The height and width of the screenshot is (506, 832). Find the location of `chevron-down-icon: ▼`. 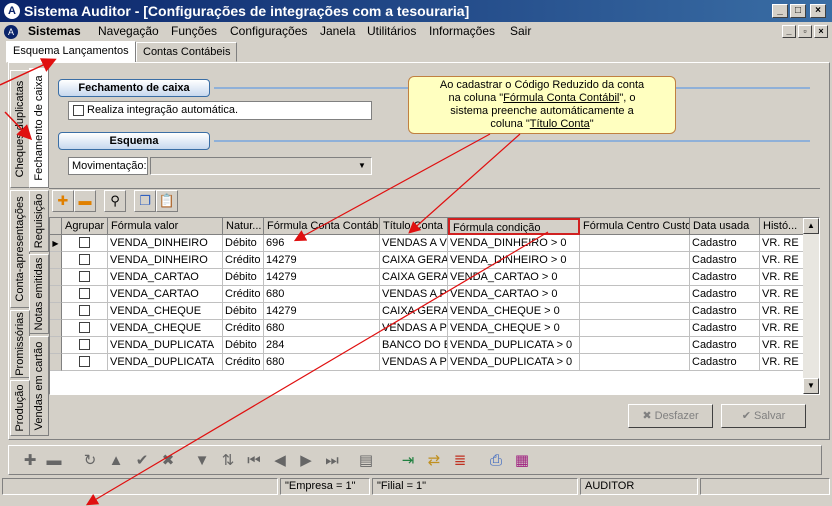

chevron-down-icon: ▼ is located at coordinates (362, 166).